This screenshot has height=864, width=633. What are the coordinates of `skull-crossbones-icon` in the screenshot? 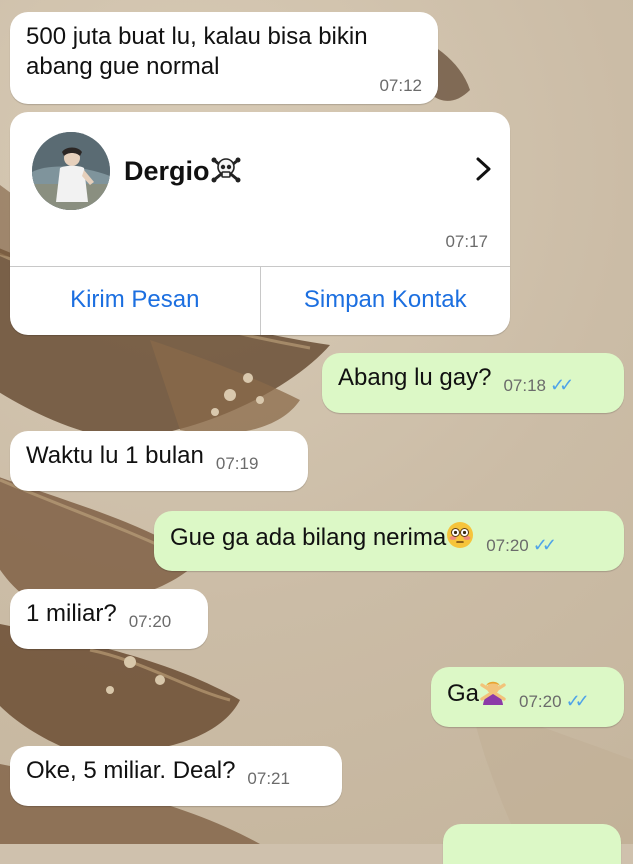 It's located at (226, 170).